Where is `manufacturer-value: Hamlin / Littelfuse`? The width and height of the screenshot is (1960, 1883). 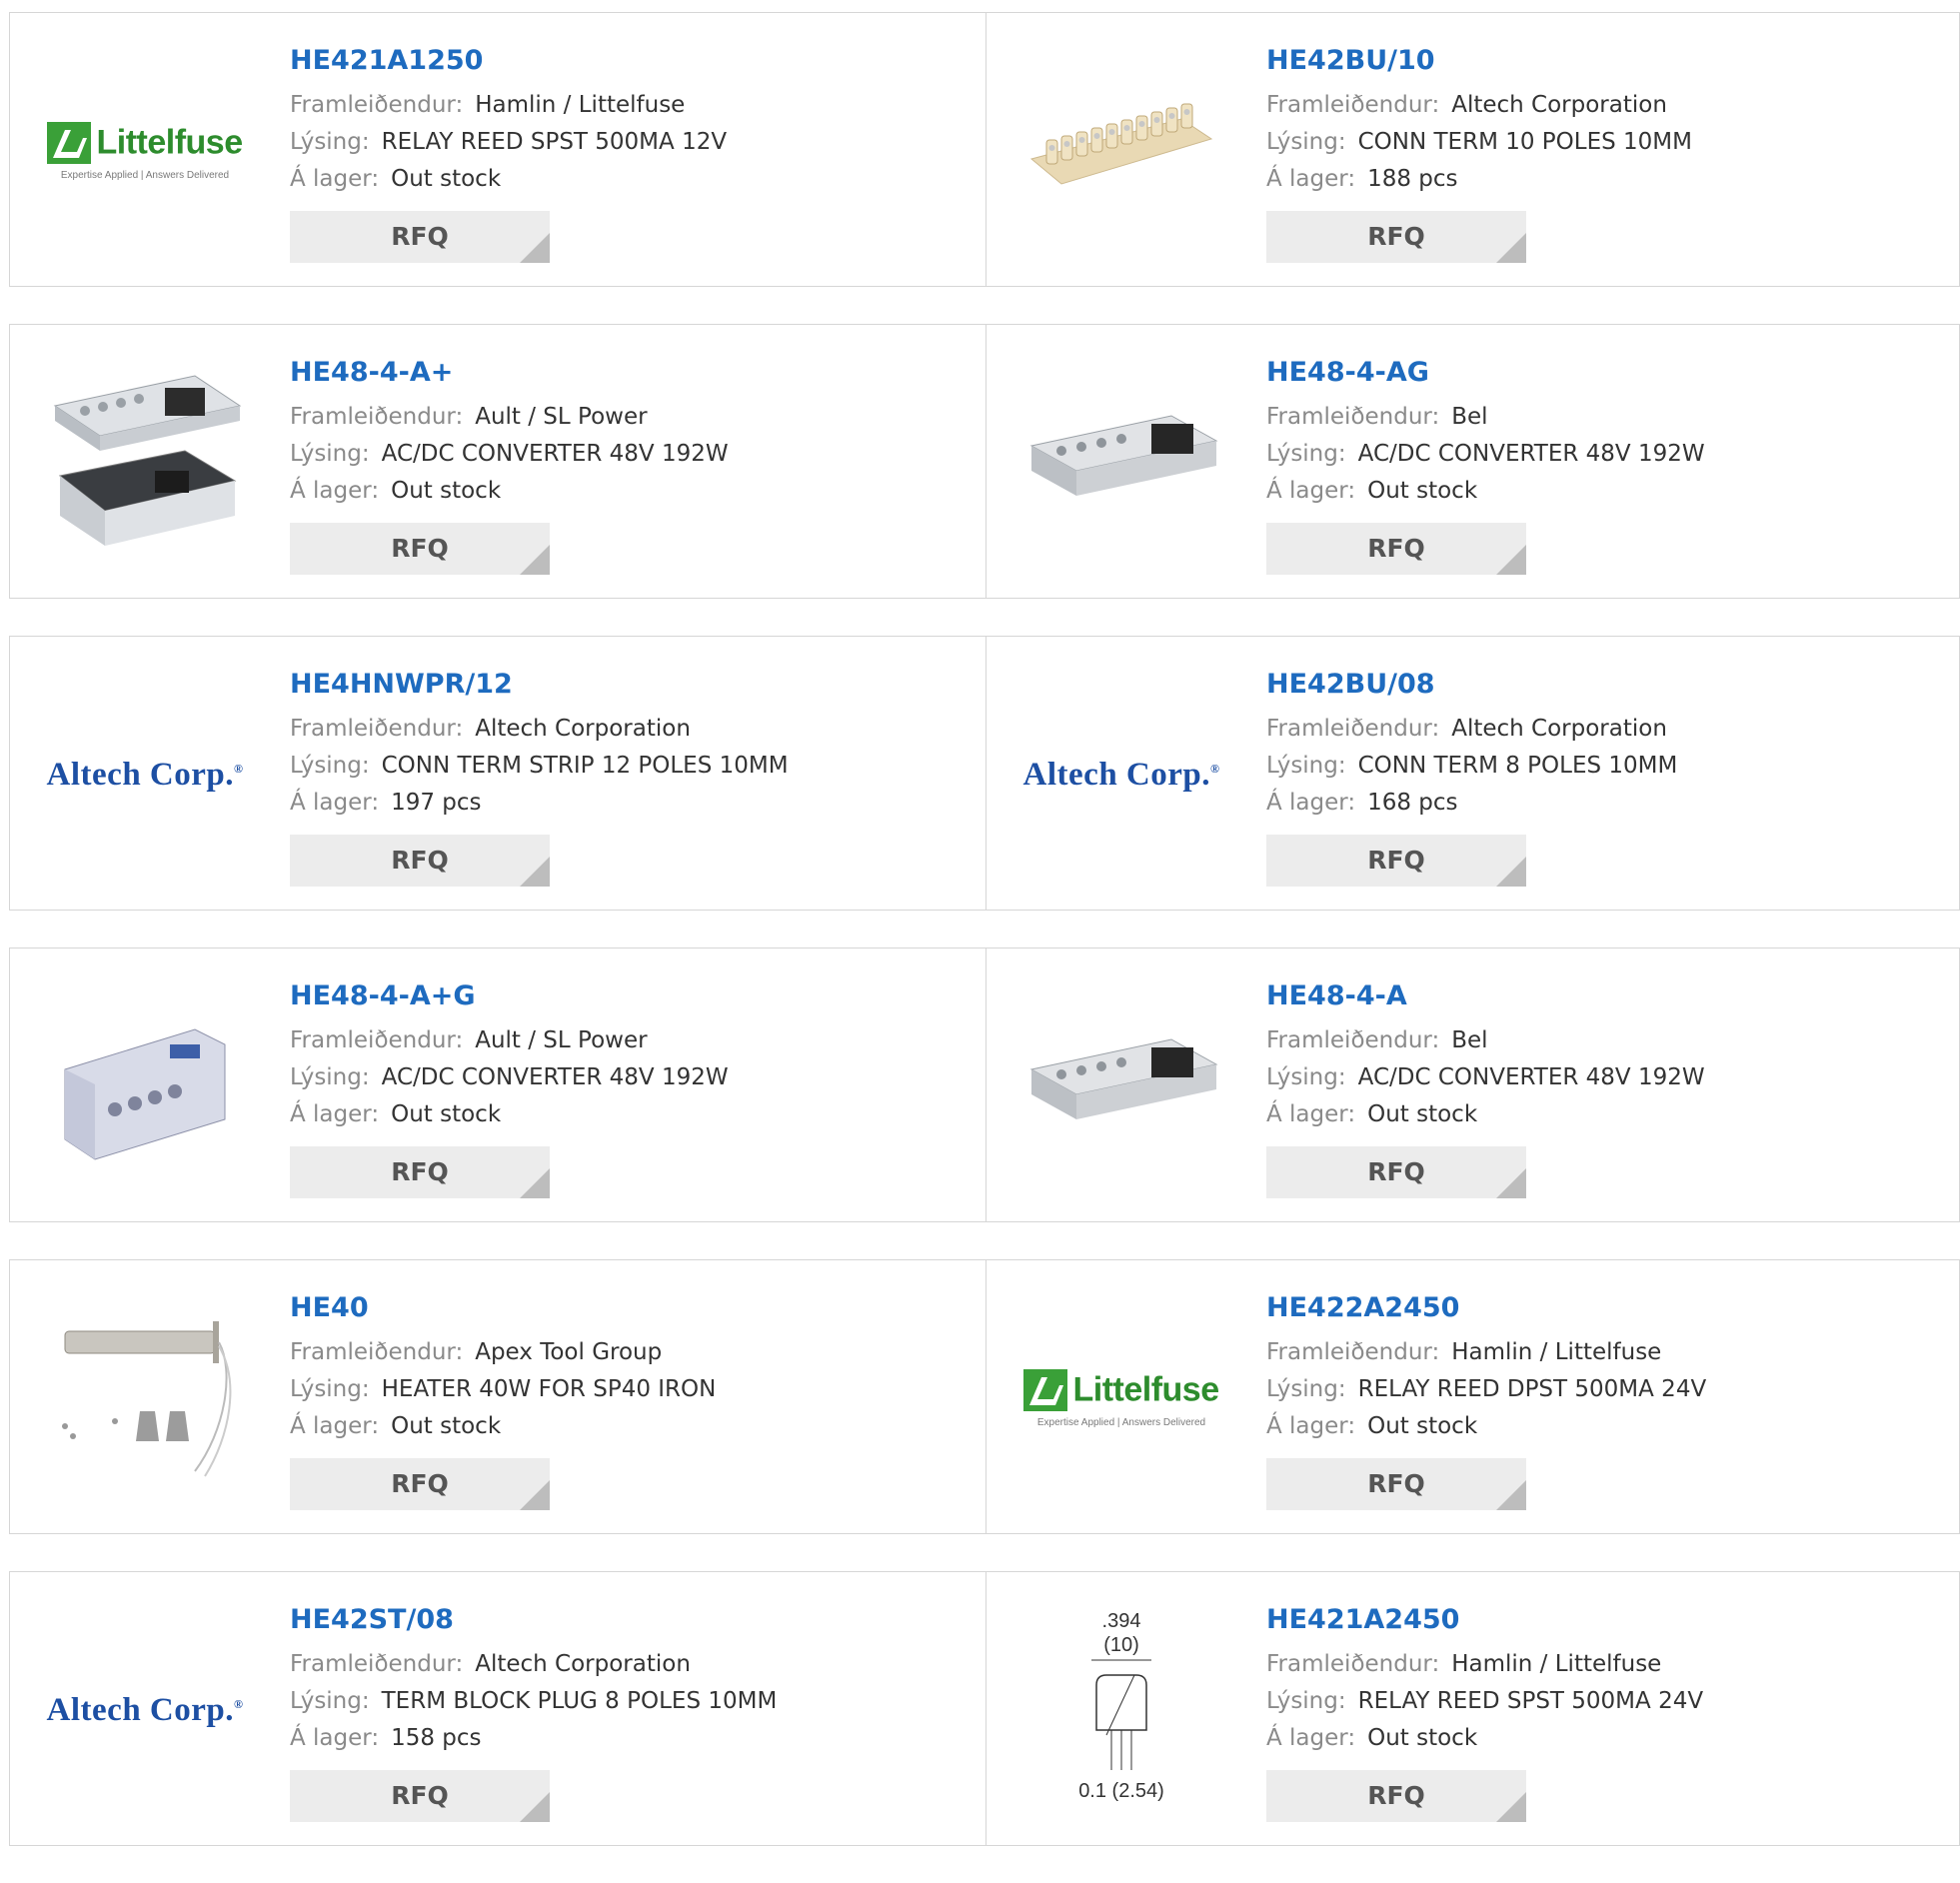 manufacturer-value: Hamlin / Littelfuse is located at coordinates (1556, 1352).